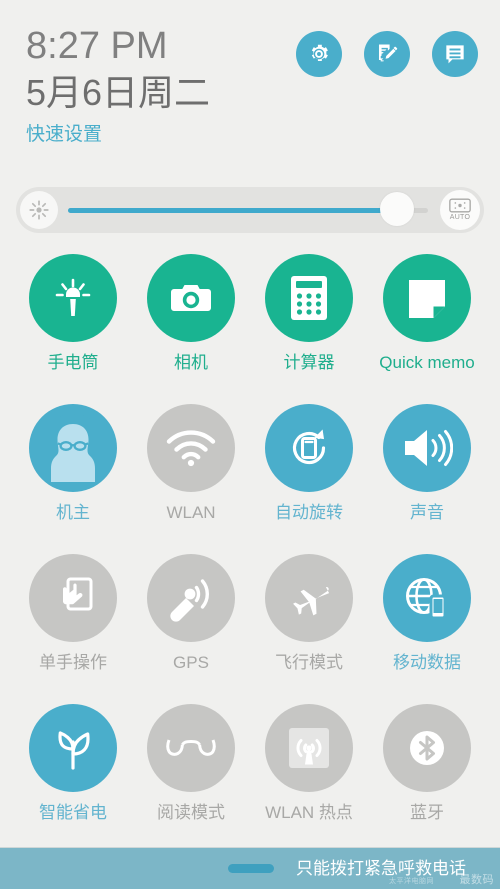  What do you see at coordinates (309, 362) in the screenshot?
I see `quick-tile-label: 计算器` at bounding box center [309, 362].